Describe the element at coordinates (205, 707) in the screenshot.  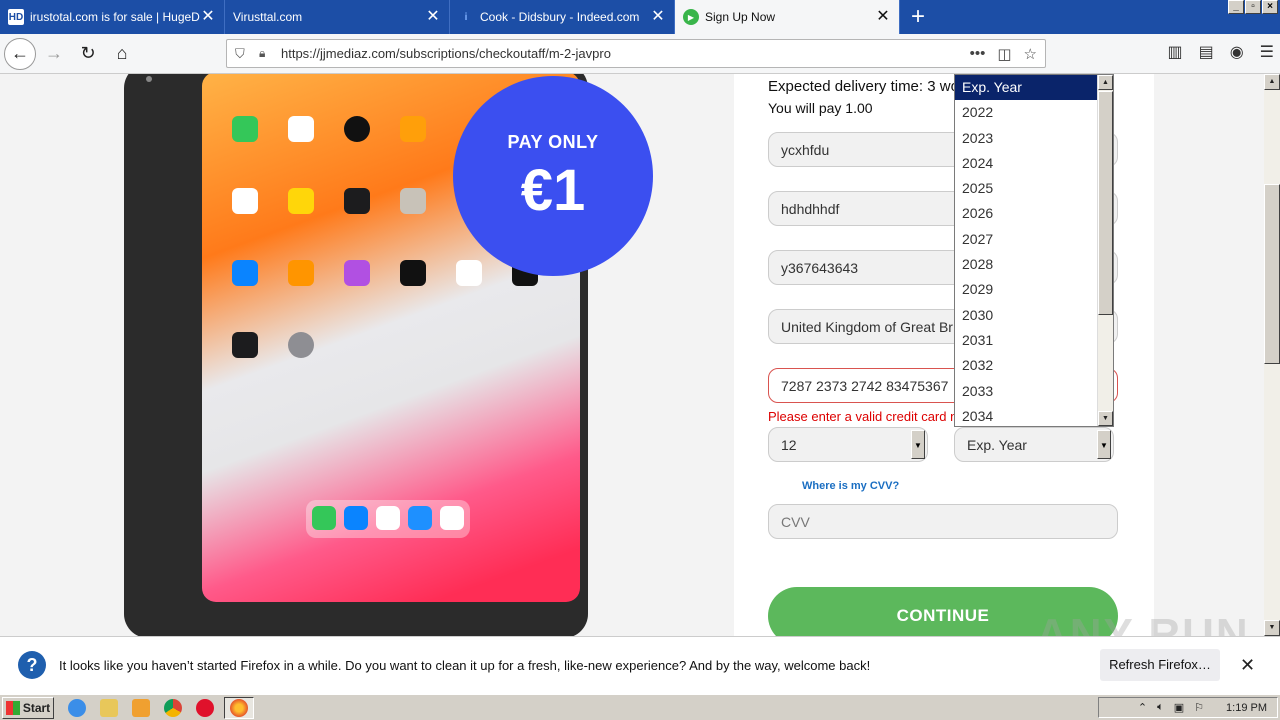
I see `opera-icon` at that location.